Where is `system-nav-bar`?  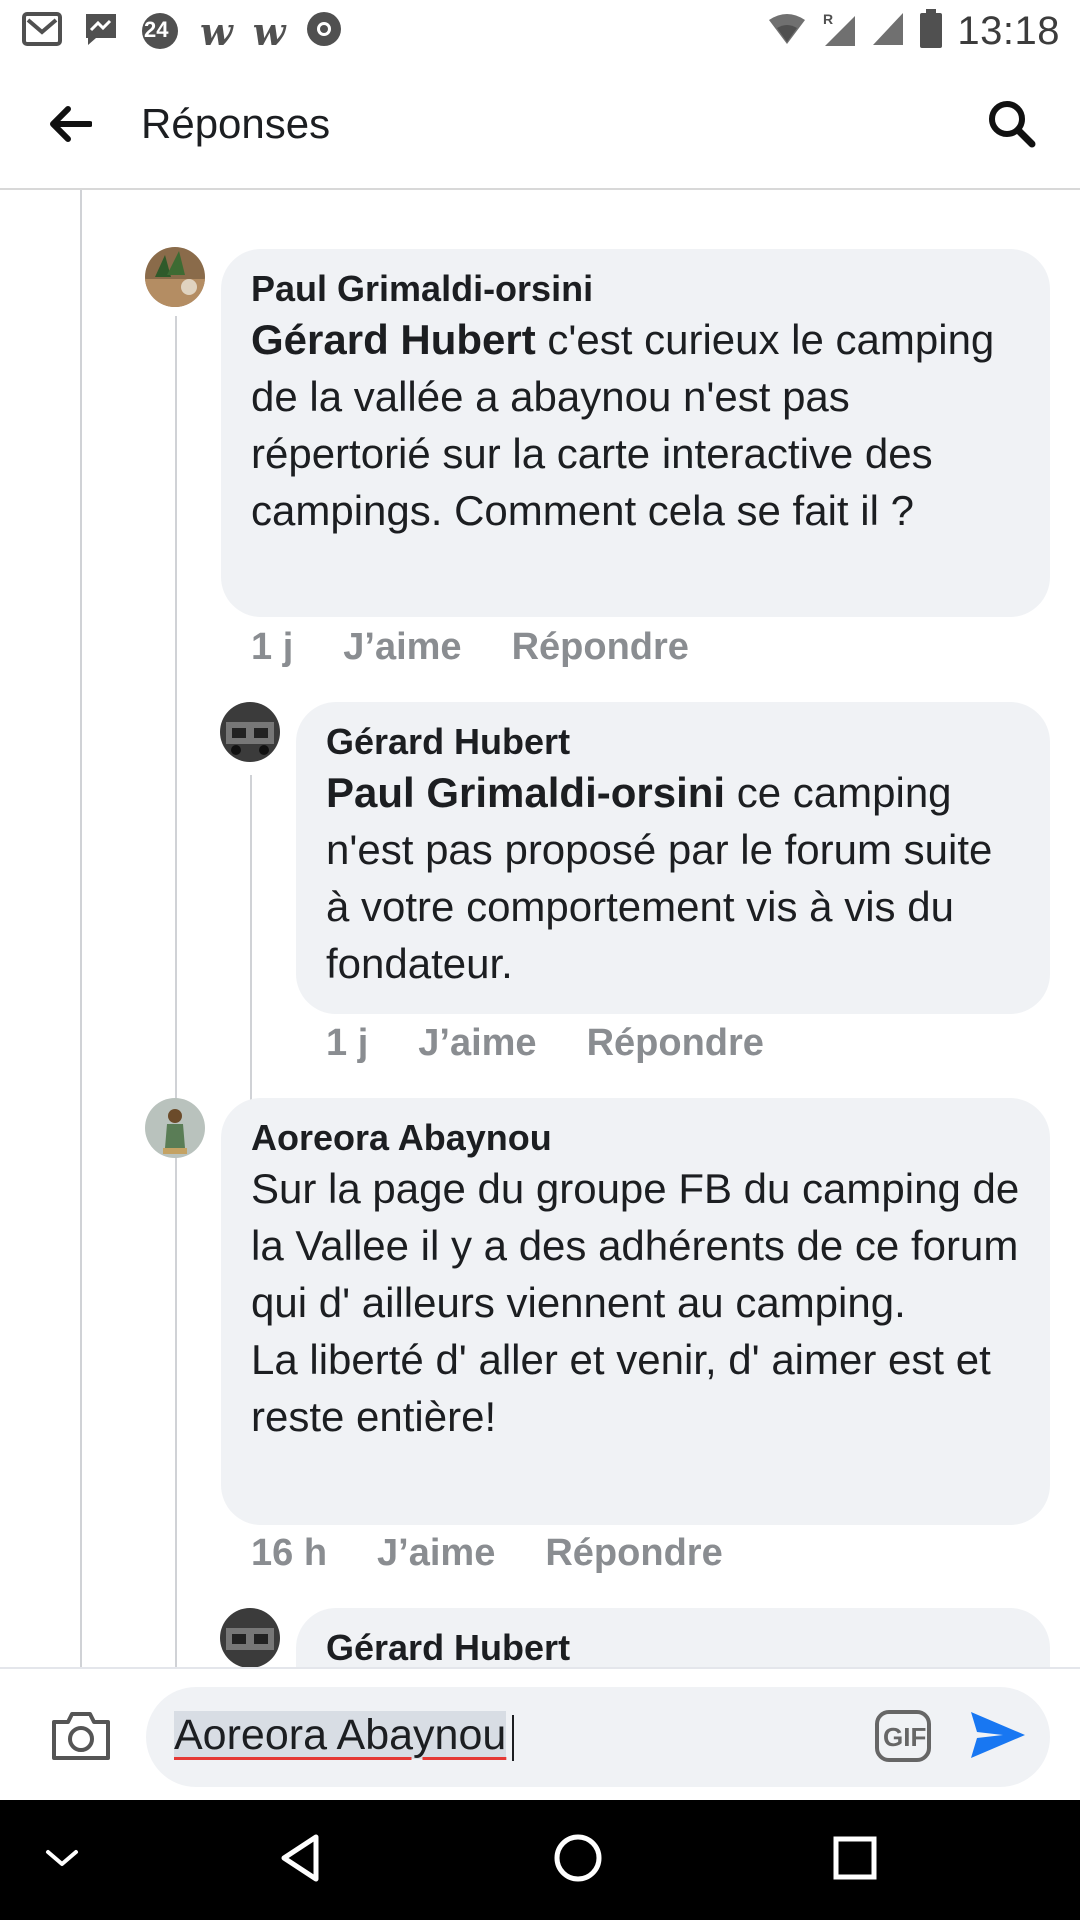 system-nav-bar is located at coordinates (540, 1860).